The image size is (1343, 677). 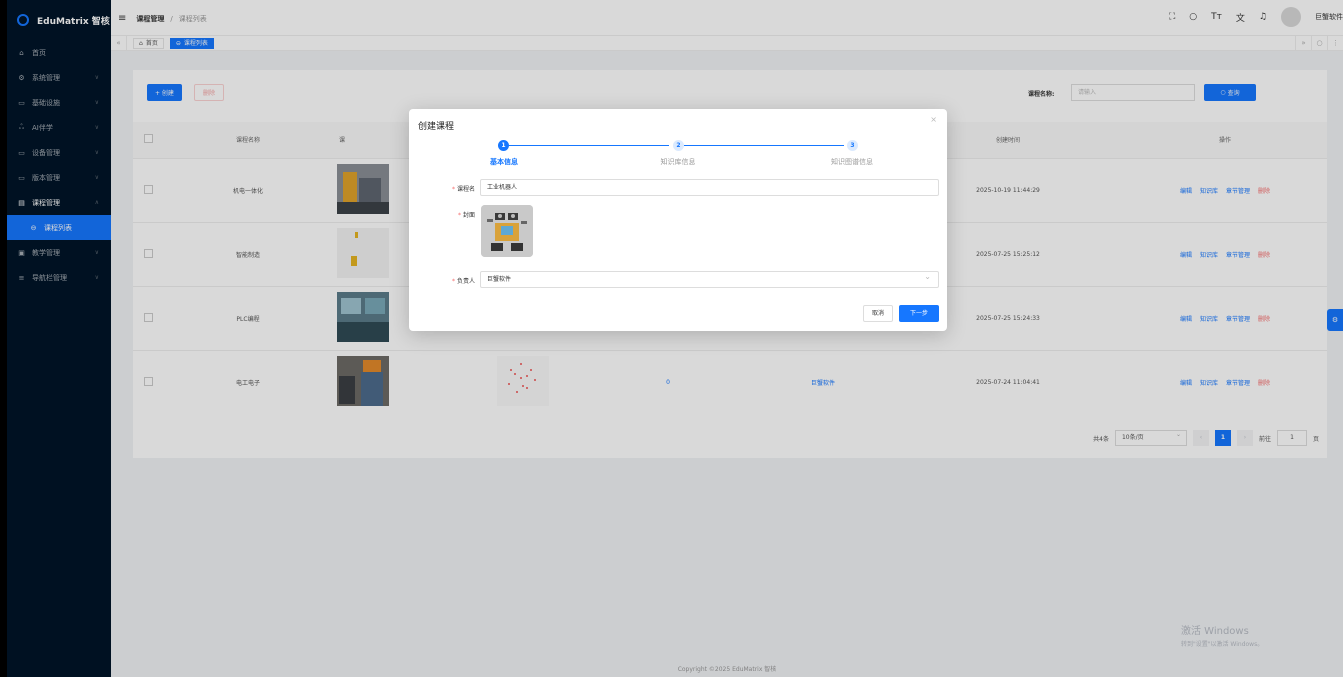 I want to click on owner-select: 巨蟹软件, so click(x=709, y=278).